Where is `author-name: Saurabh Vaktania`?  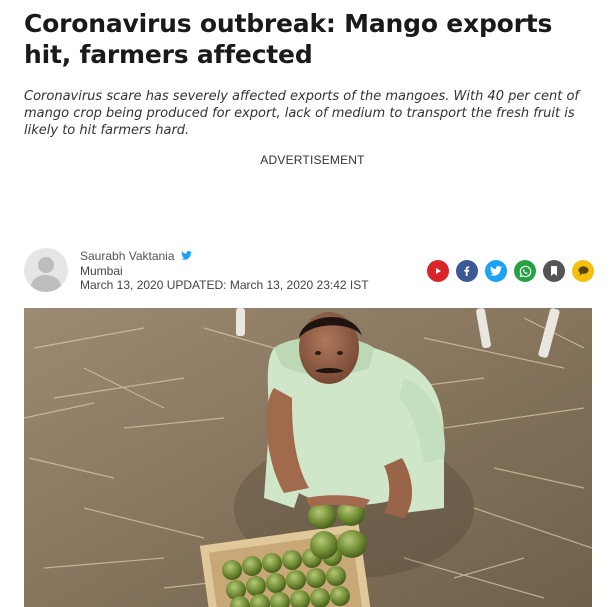
author-name: Saurabh Vaktania is located at coordinates (136, 256).